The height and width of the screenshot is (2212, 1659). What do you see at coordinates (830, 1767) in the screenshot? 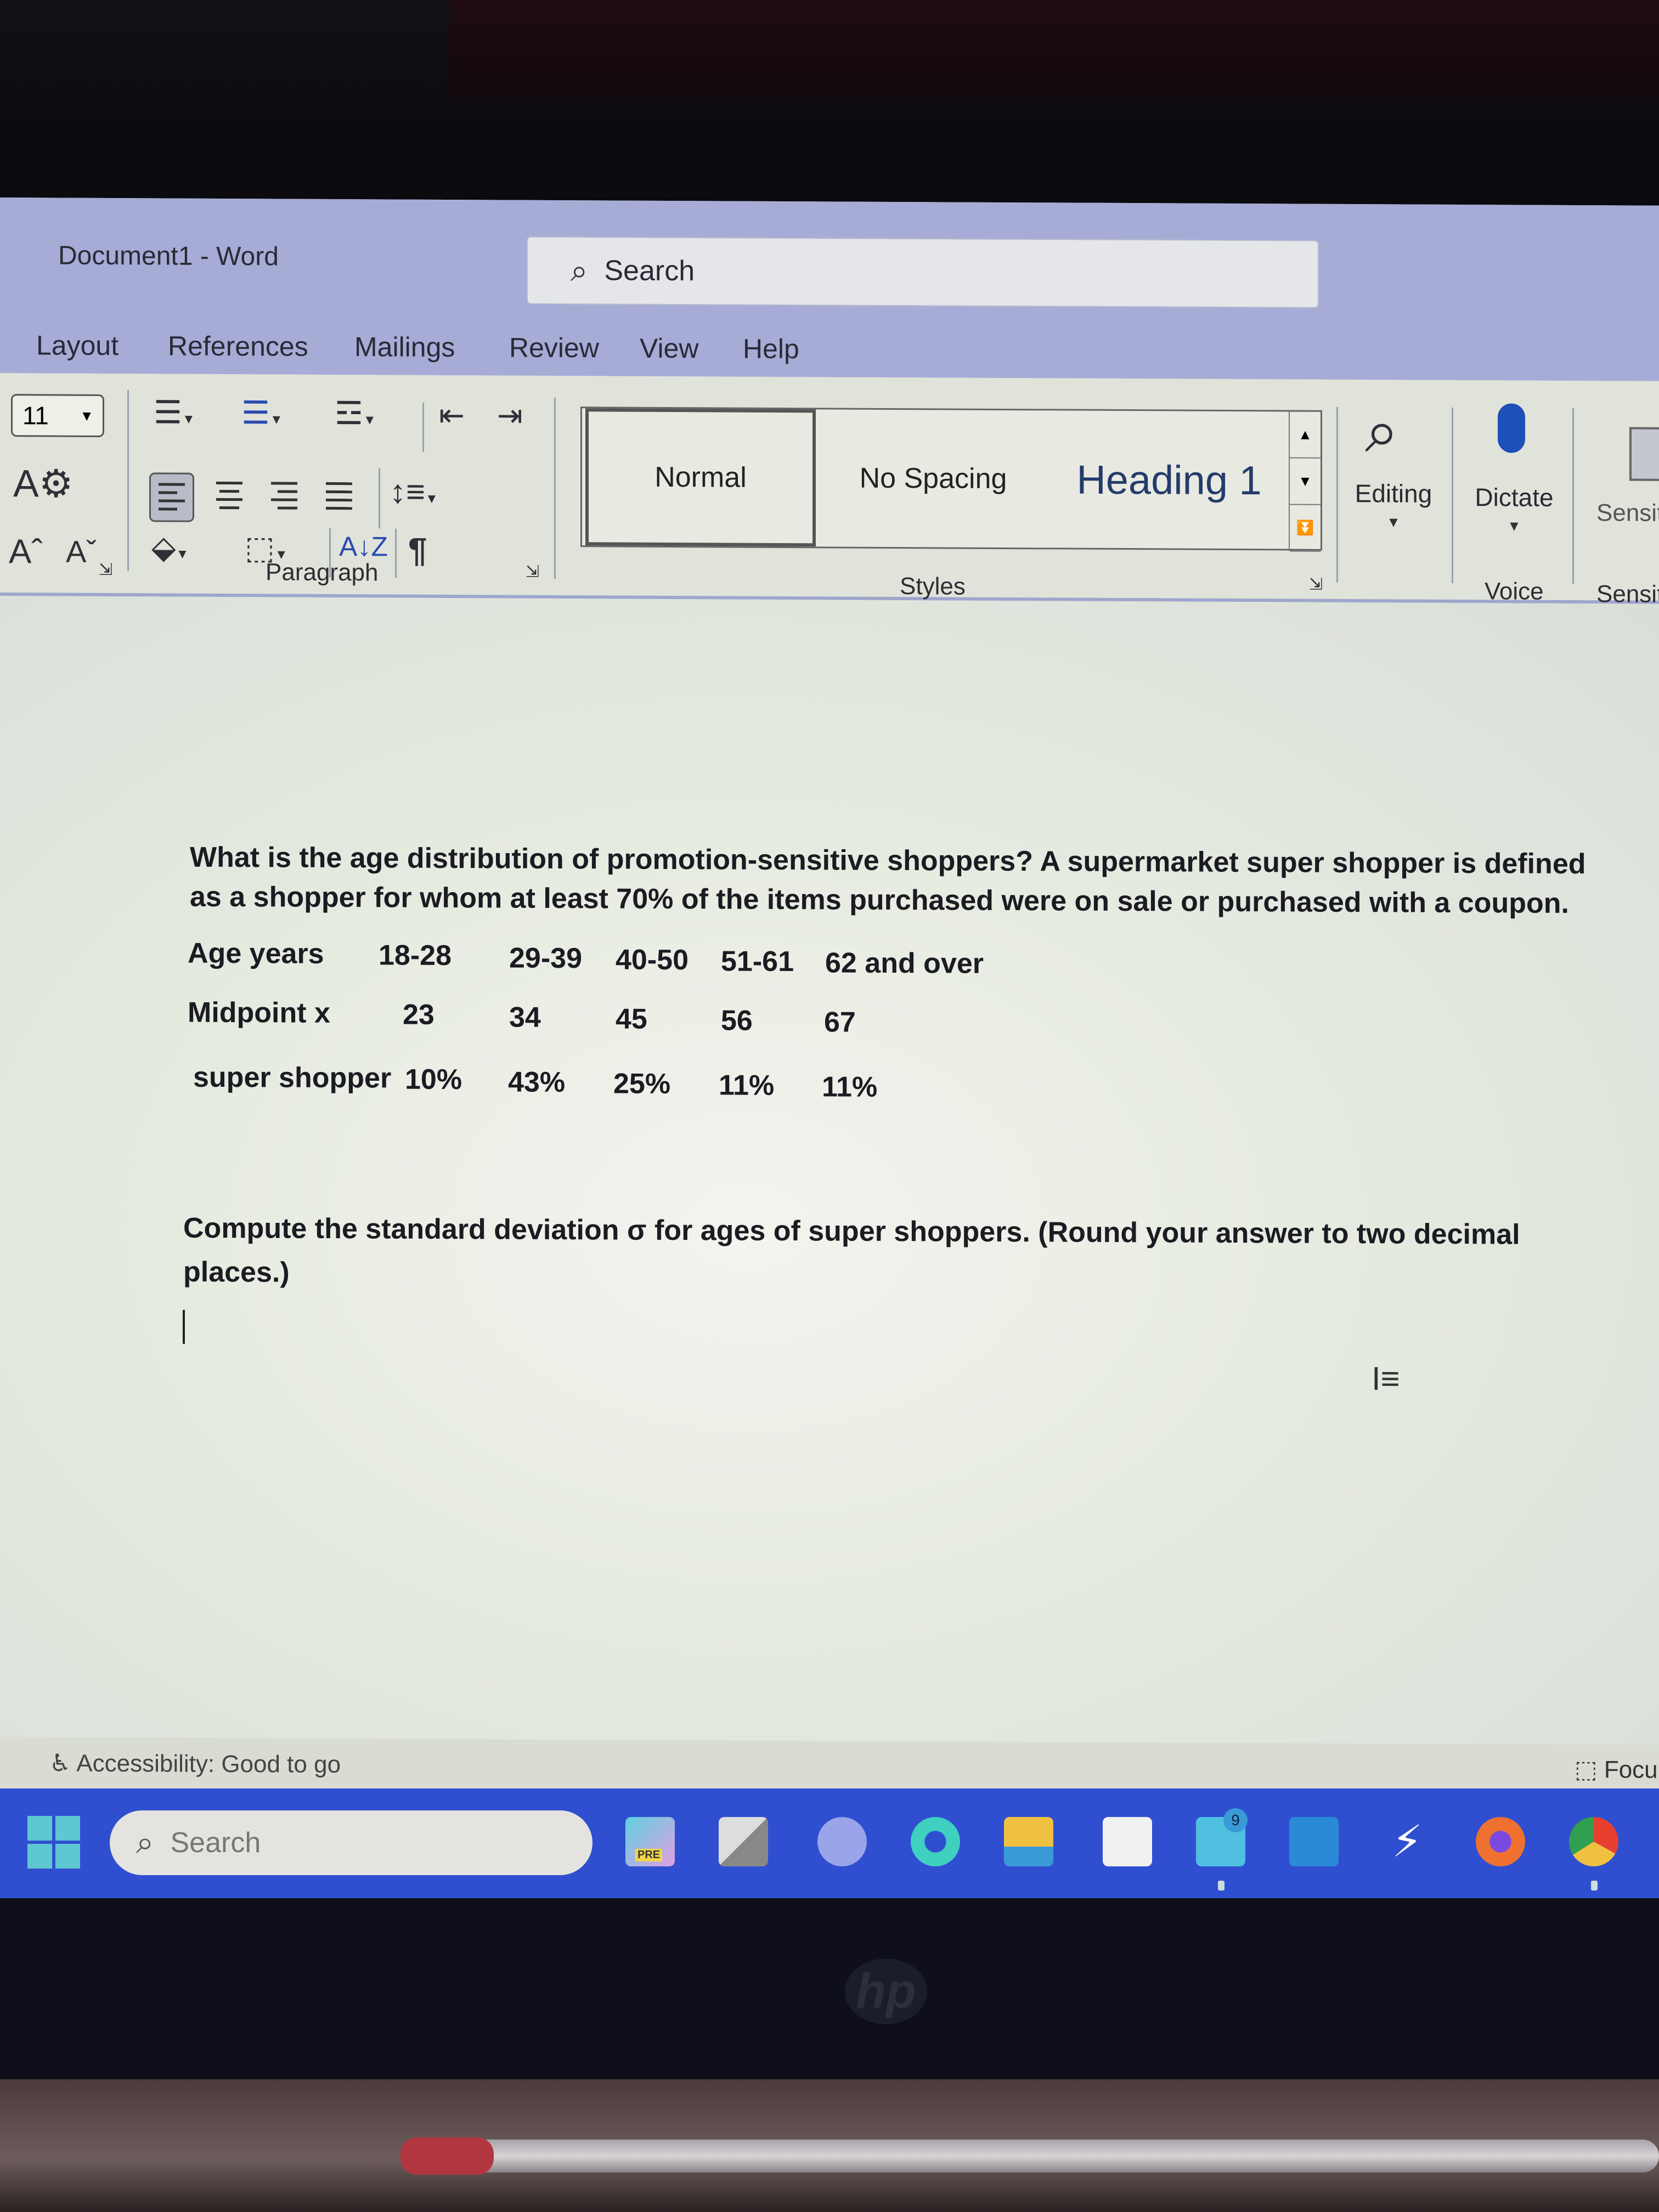
I see `status-bar: ♿ Accessibility: Good to go ⬚ Focu` at bounding box center [830, 1767].